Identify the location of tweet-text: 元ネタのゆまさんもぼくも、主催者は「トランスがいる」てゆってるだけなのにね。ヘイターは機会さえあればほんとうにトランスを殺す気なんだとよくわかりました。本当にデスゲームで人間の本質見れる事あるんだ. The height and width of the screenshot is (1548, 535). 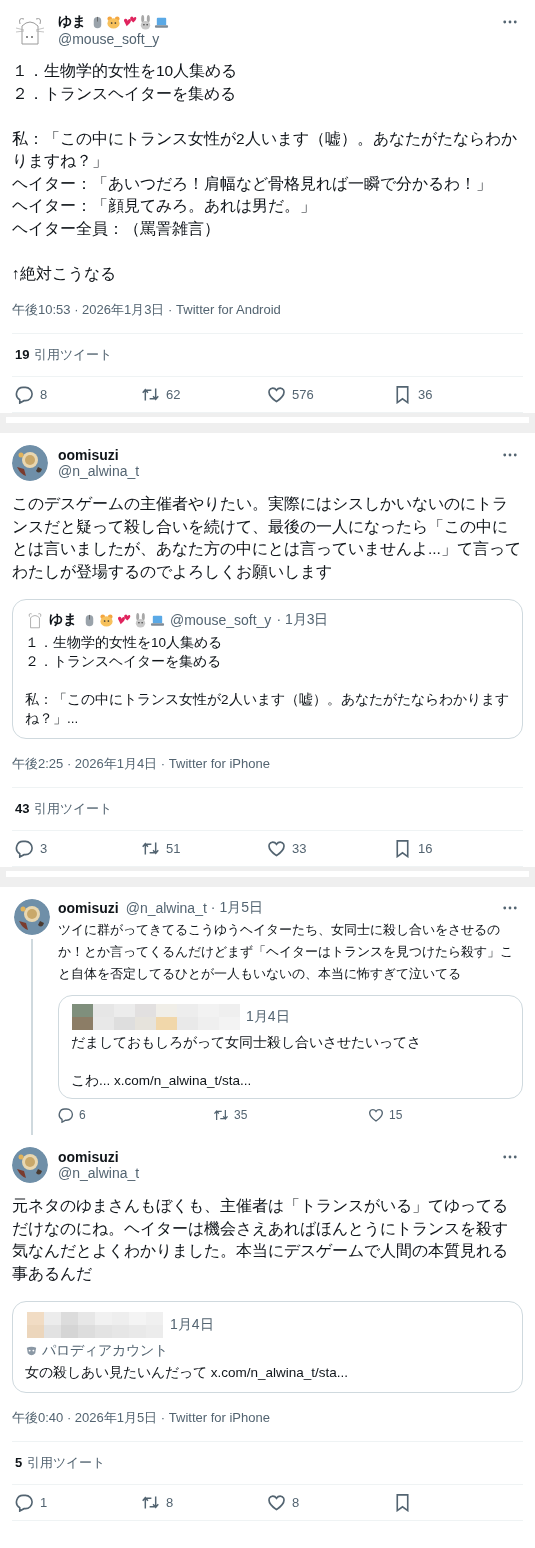
(260, 1240).